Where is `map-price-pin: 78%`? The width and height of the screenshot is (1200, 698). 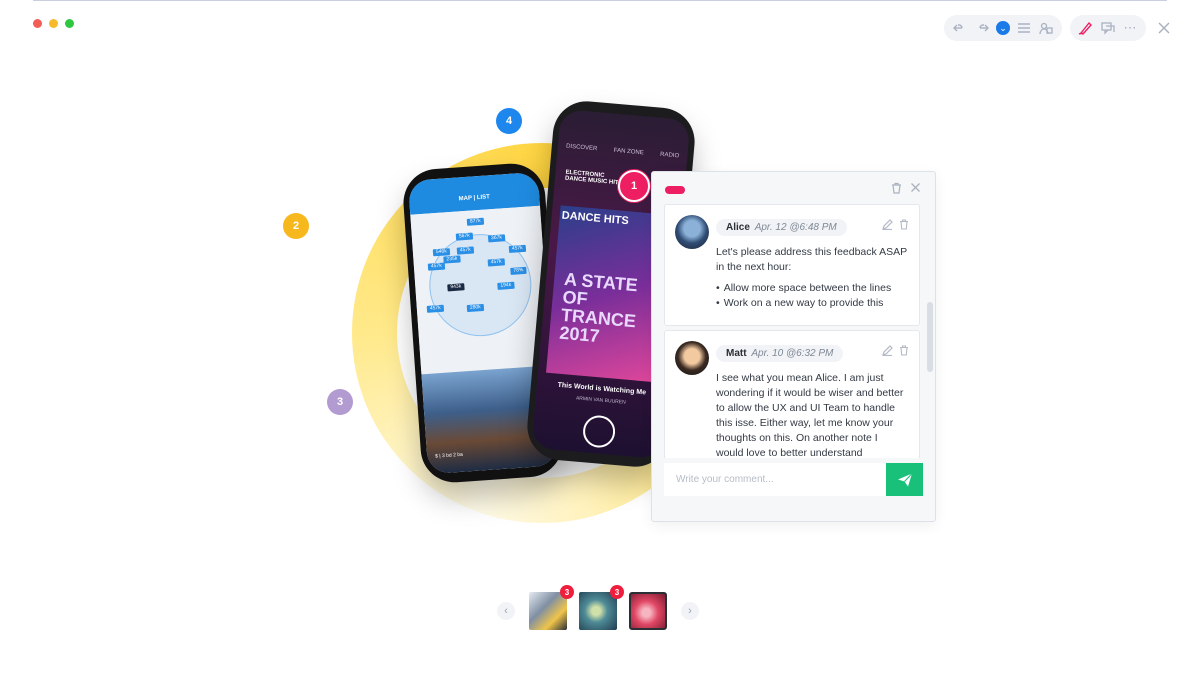 map-price-pin: 78% is located at coordinates (518, 270).